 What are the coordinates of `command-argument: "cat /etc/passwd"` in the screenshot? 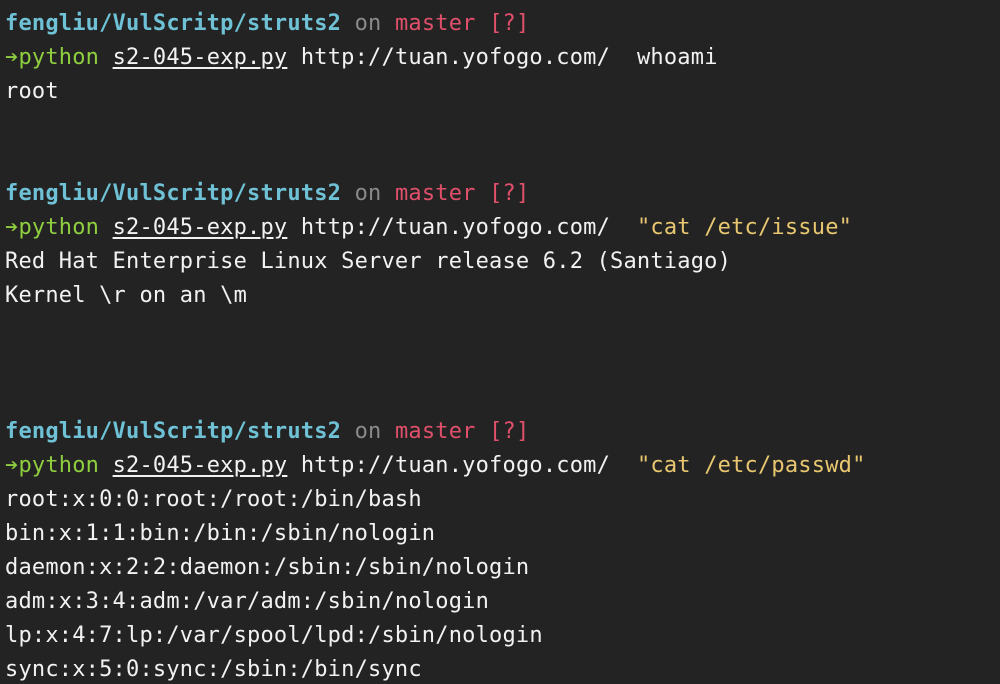 It's located at (751, 465).